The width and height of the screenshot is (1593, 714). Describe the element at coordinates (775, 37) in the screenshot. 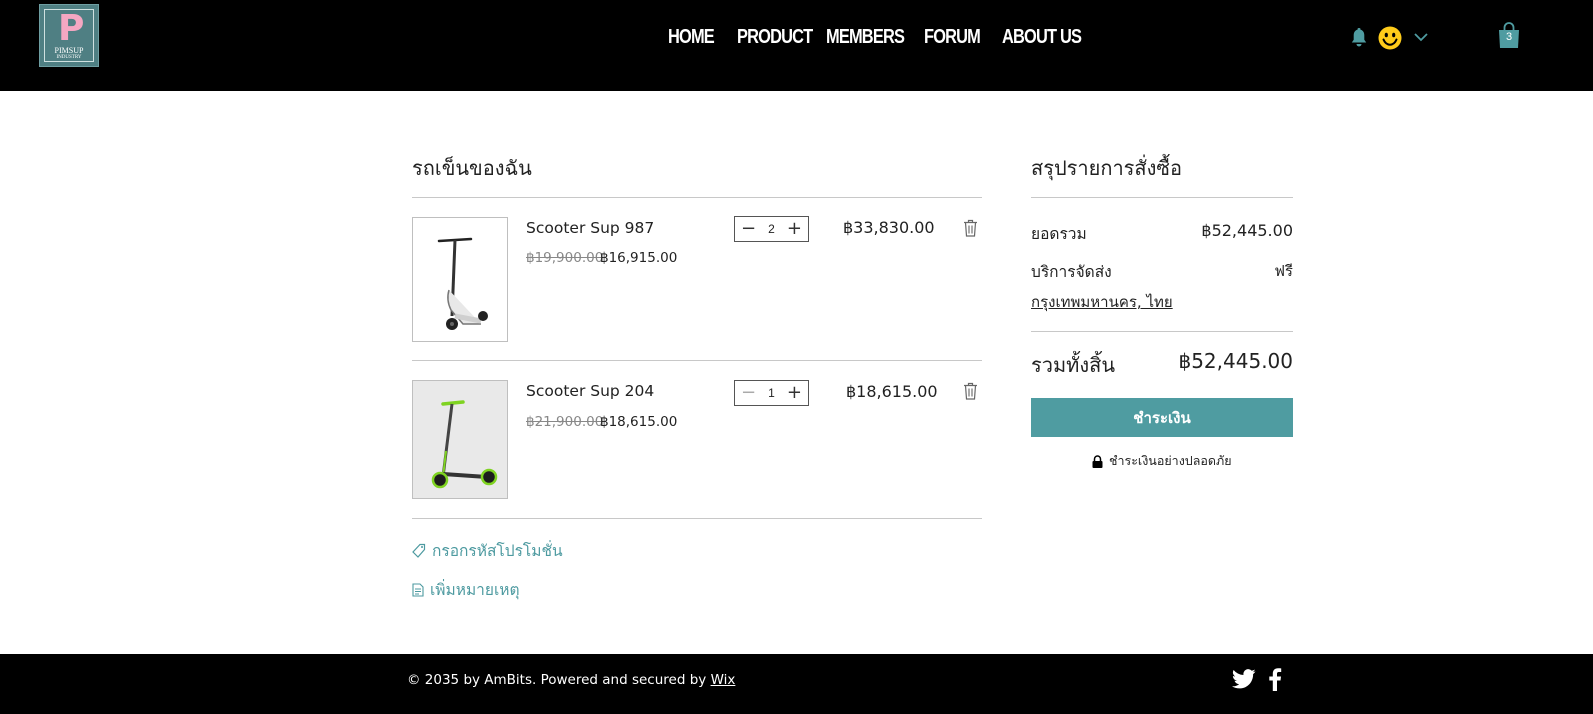

I see `nav-product: PRODUCT` at that location.